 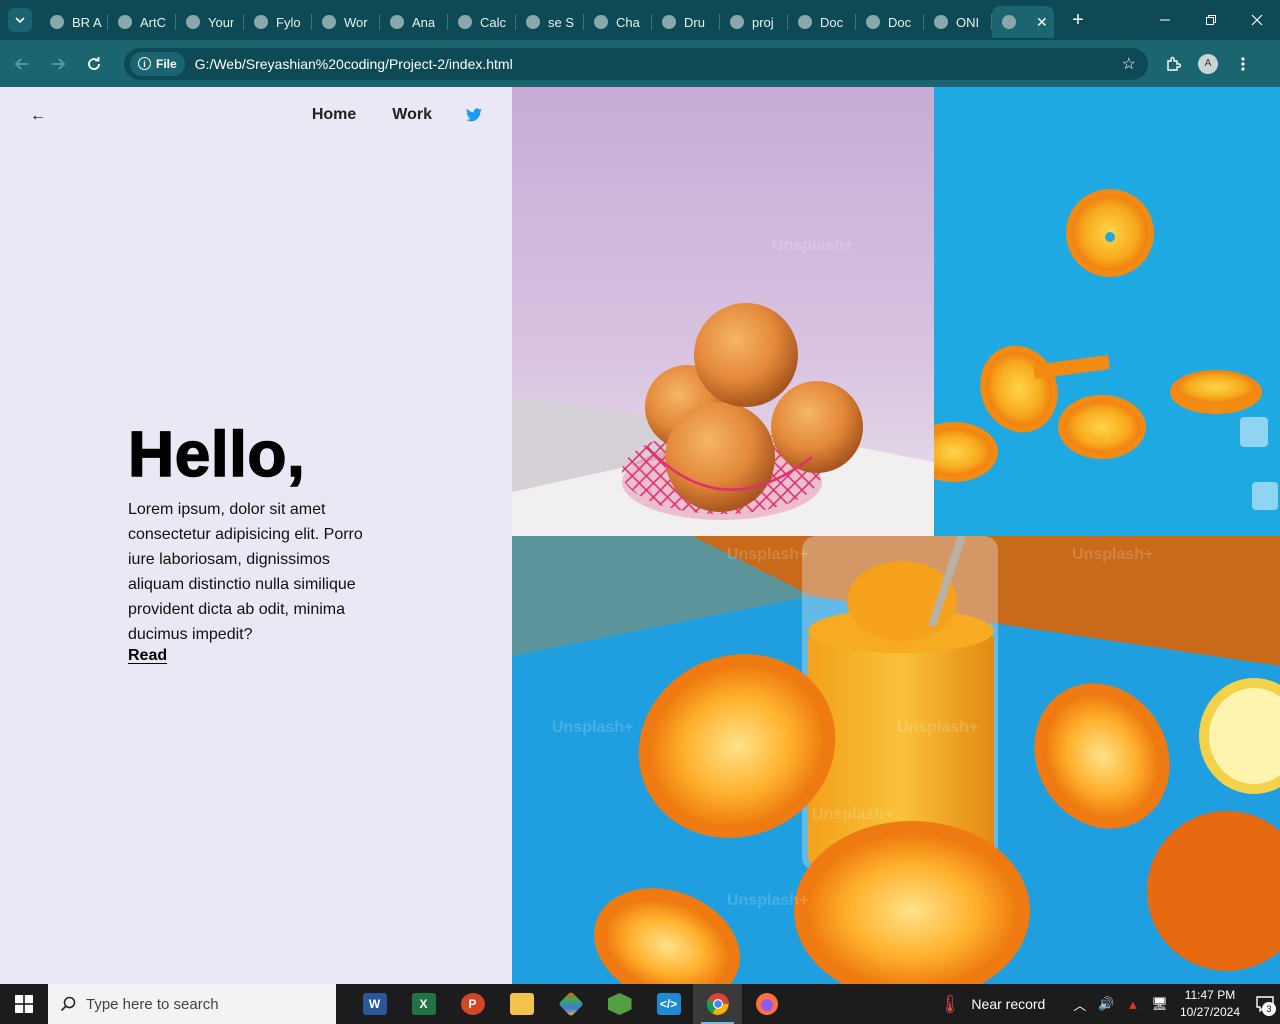 What do you see at coordinates (723, 311) in the screenshot?
I see `oranges-net-image: Unsplash+` at bounding box center [723, 311].